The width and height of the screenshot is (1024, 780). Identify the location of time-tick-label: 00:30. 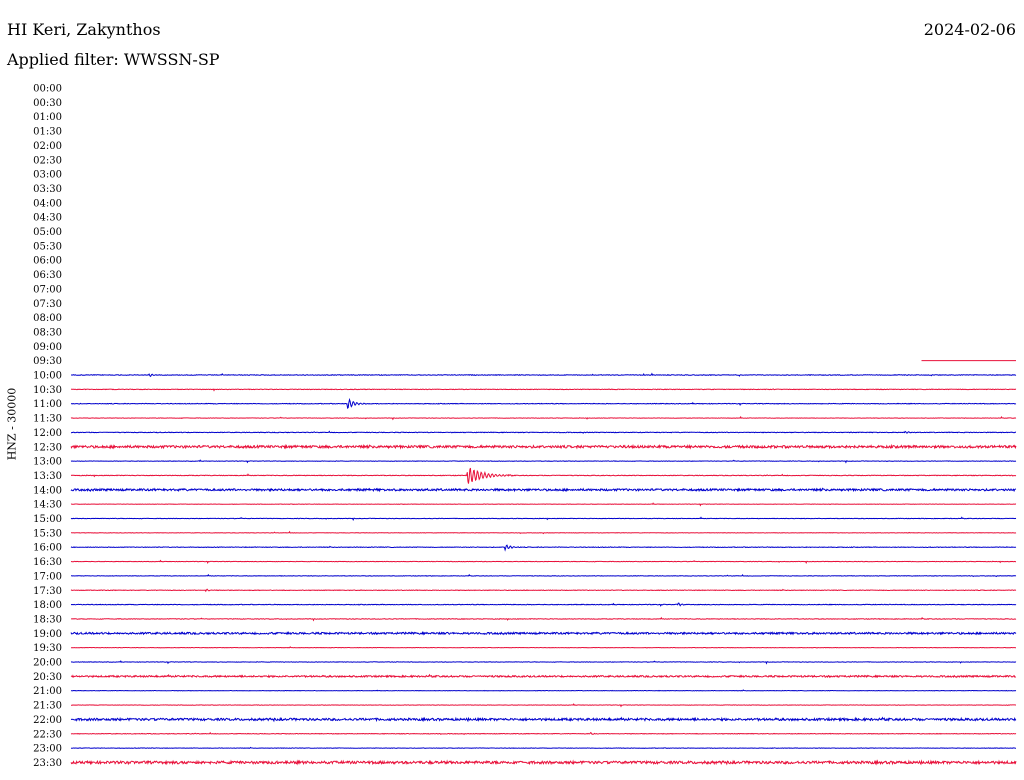
(47, 103).